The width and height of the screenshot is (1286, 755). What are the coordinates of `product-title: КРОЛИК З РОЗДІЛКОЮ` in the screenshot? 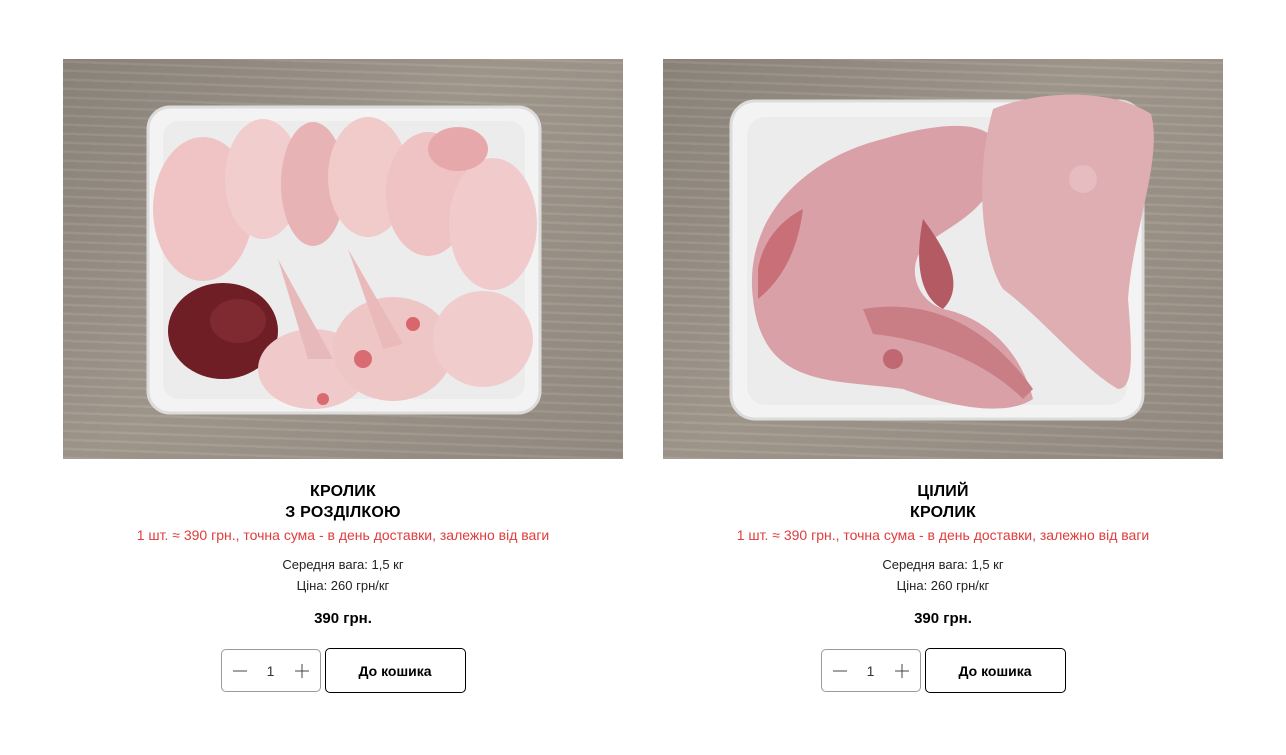 It's located at (342, 502).